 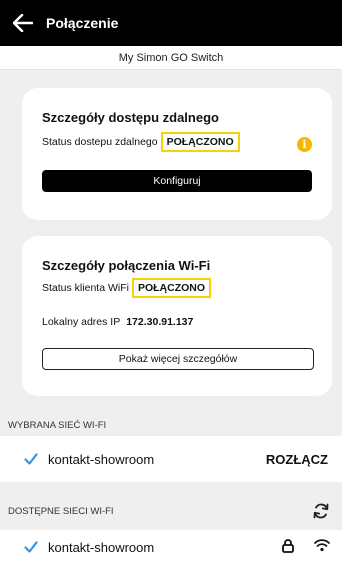 I want to click on refresh-icon, so click(x=321, y=511).